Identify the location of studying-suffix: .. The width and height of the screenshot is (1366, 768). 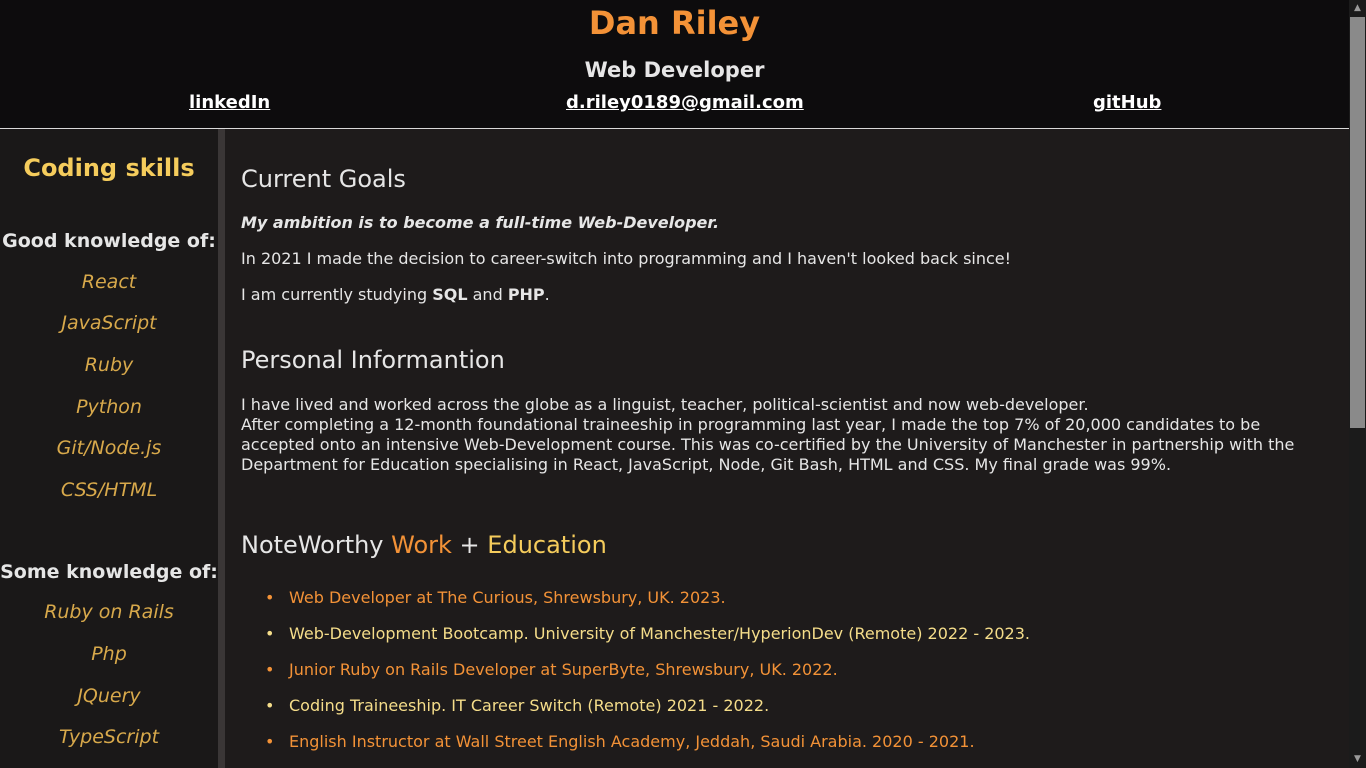
(547, 294).